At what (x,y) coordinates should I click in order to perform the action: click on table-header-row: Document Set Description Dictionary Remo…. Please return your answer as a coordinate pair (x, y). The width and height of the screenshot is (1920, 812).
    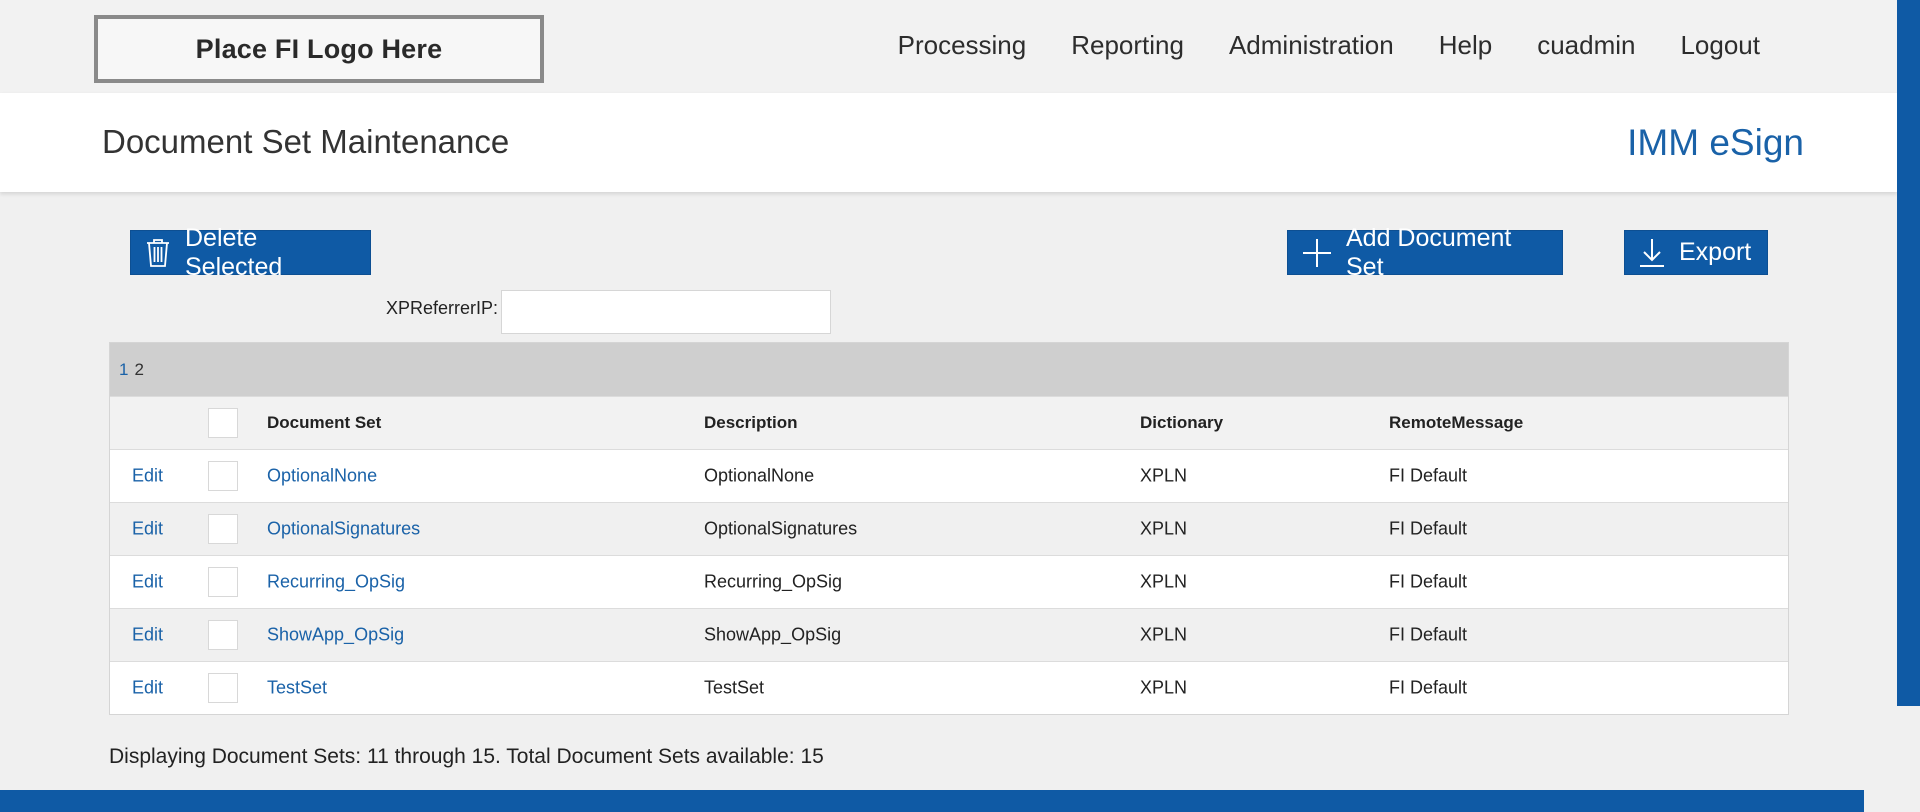
    Looking at the image, I should click on (949, 422).